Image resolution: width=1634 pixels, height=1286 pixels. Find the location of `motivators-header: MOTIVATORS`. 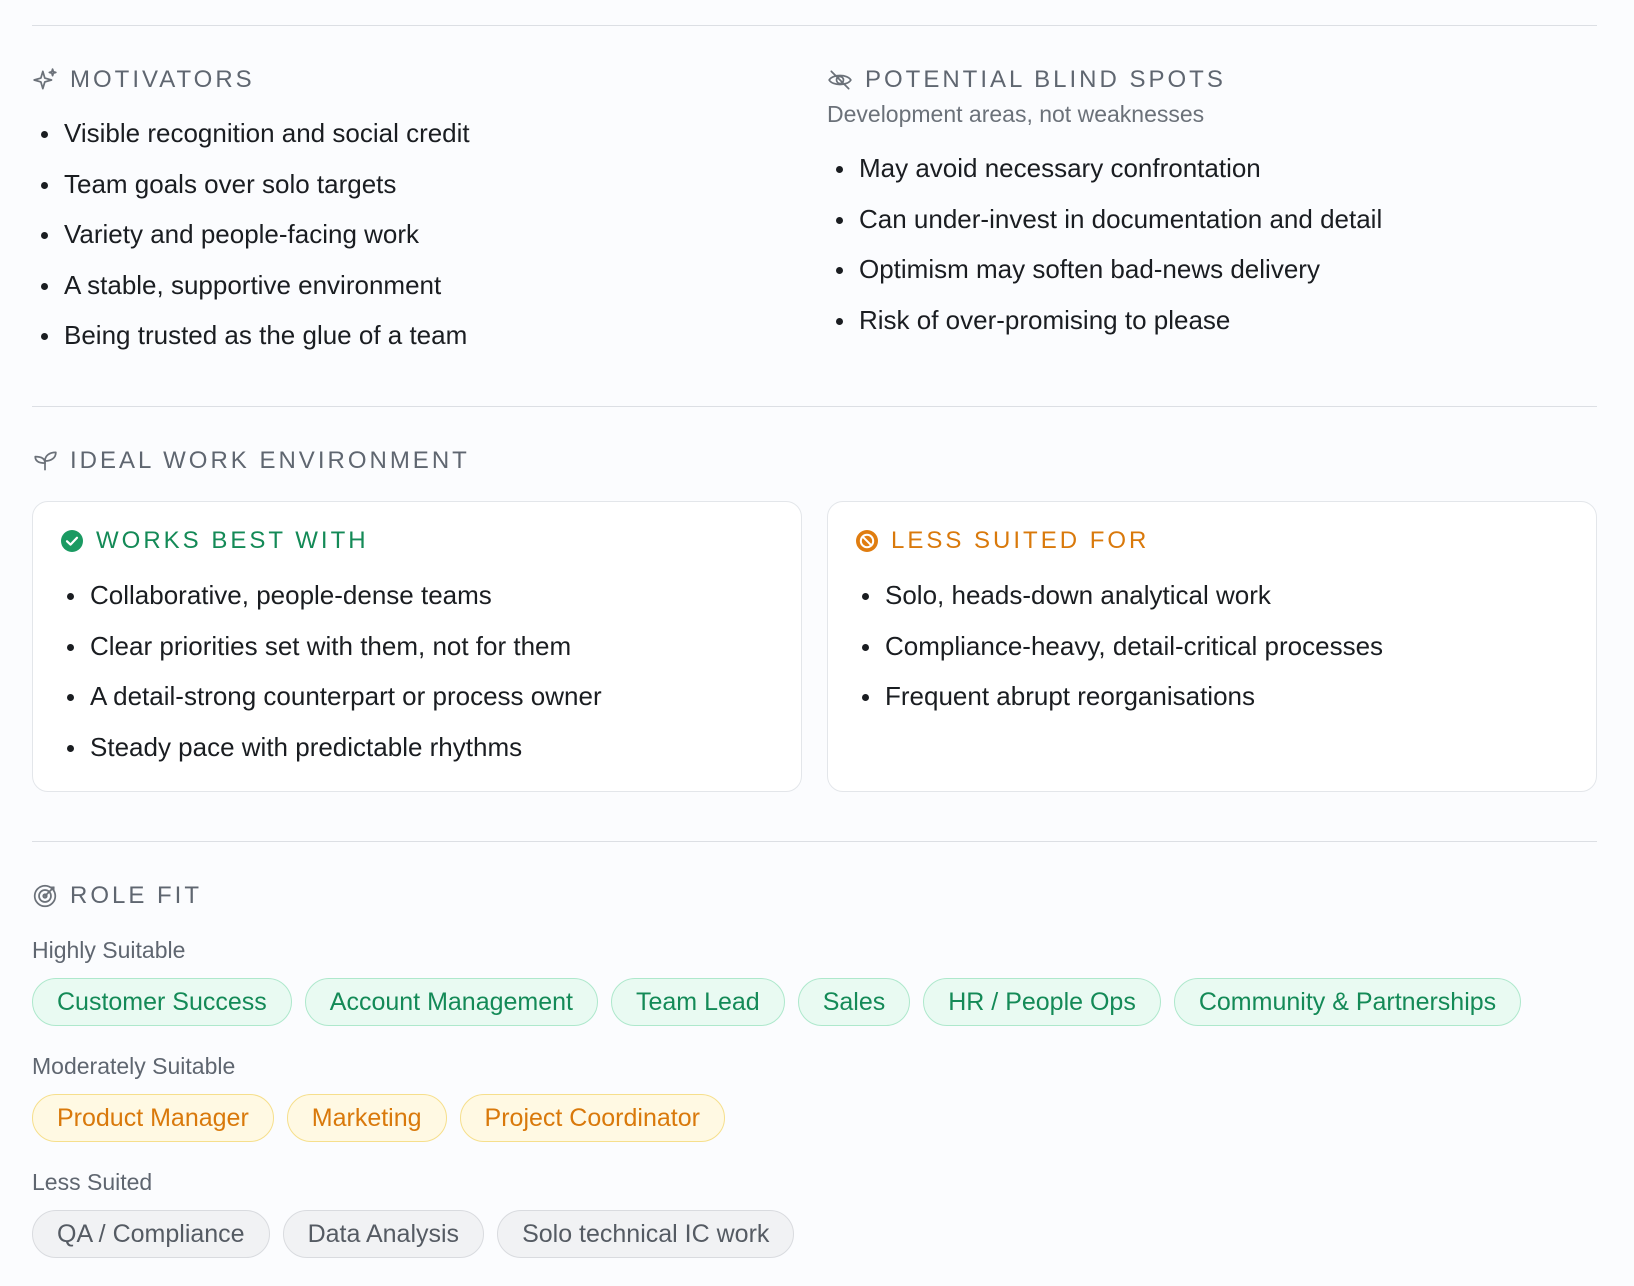

motivators-header: MOTIVATORS is located at coordinates (143, 80).